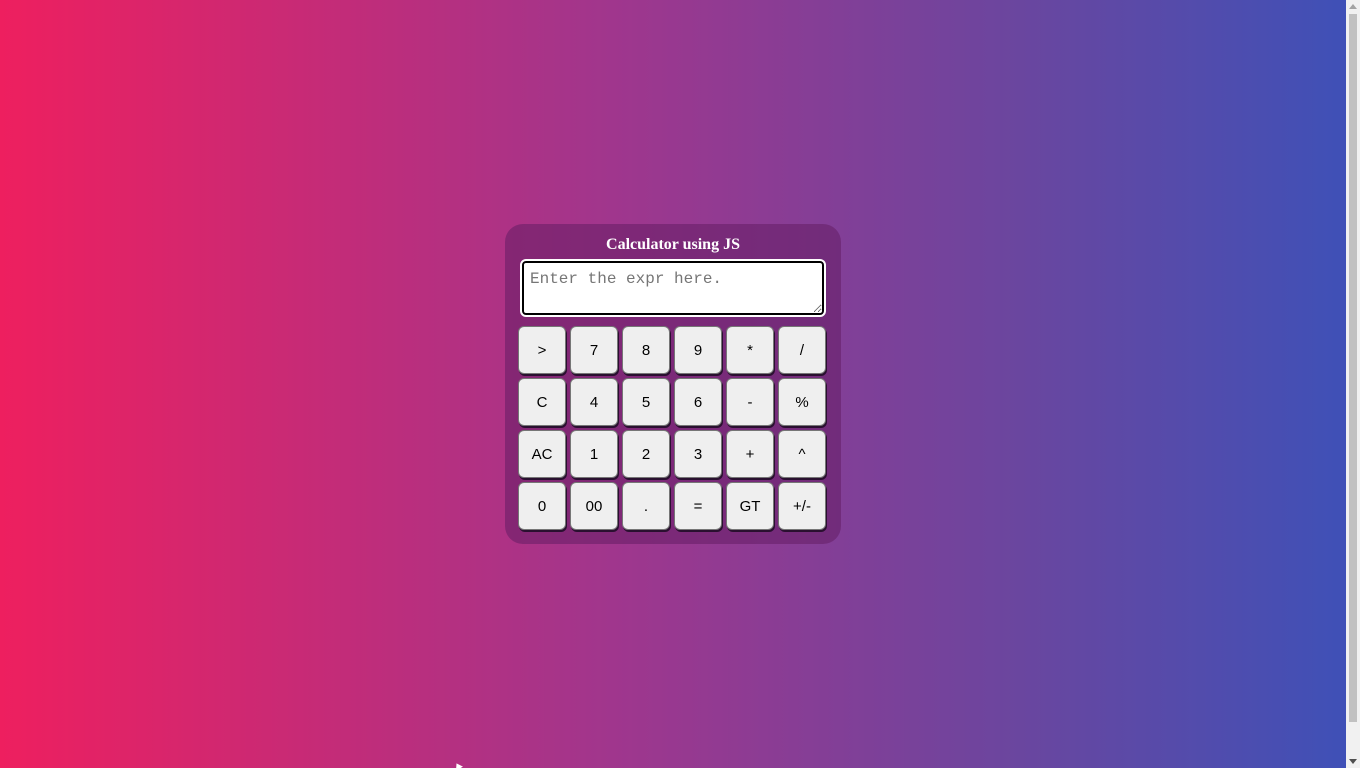  Describe the element at coordinates (542, 454) in the screenshot. I see `key-all-clear: AC` at that location.